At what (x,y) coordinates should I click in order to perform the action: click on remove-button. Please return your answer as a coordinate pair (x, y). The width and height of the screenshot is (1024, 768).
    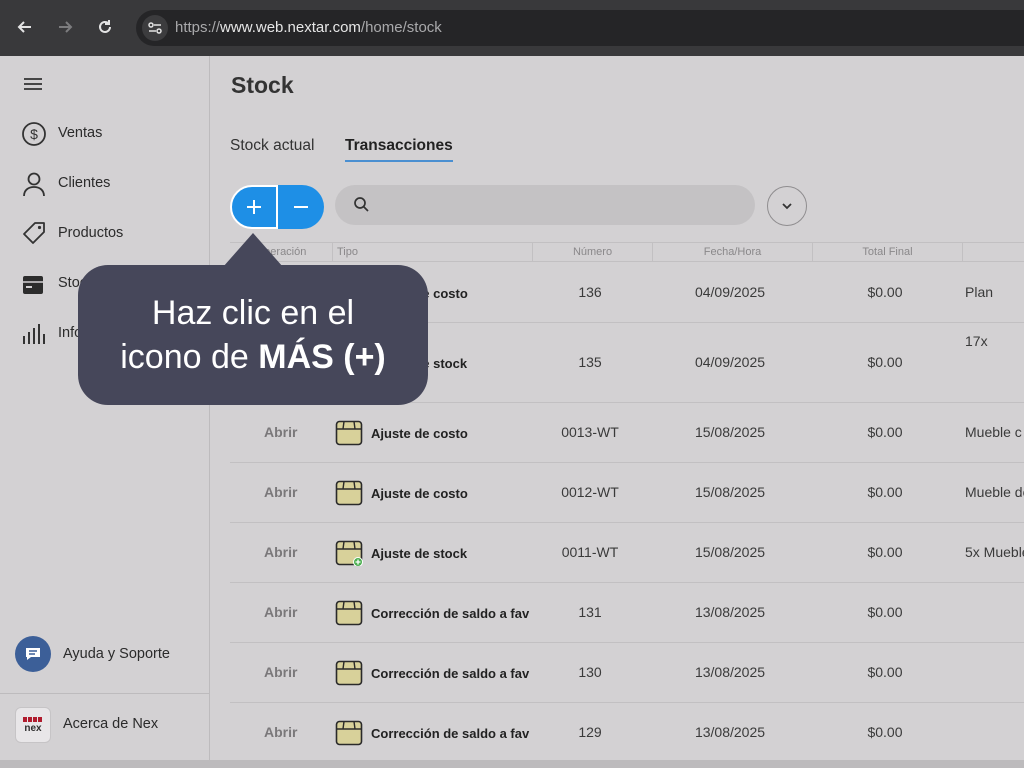
    Looking at the image, I should click on (300, 207).